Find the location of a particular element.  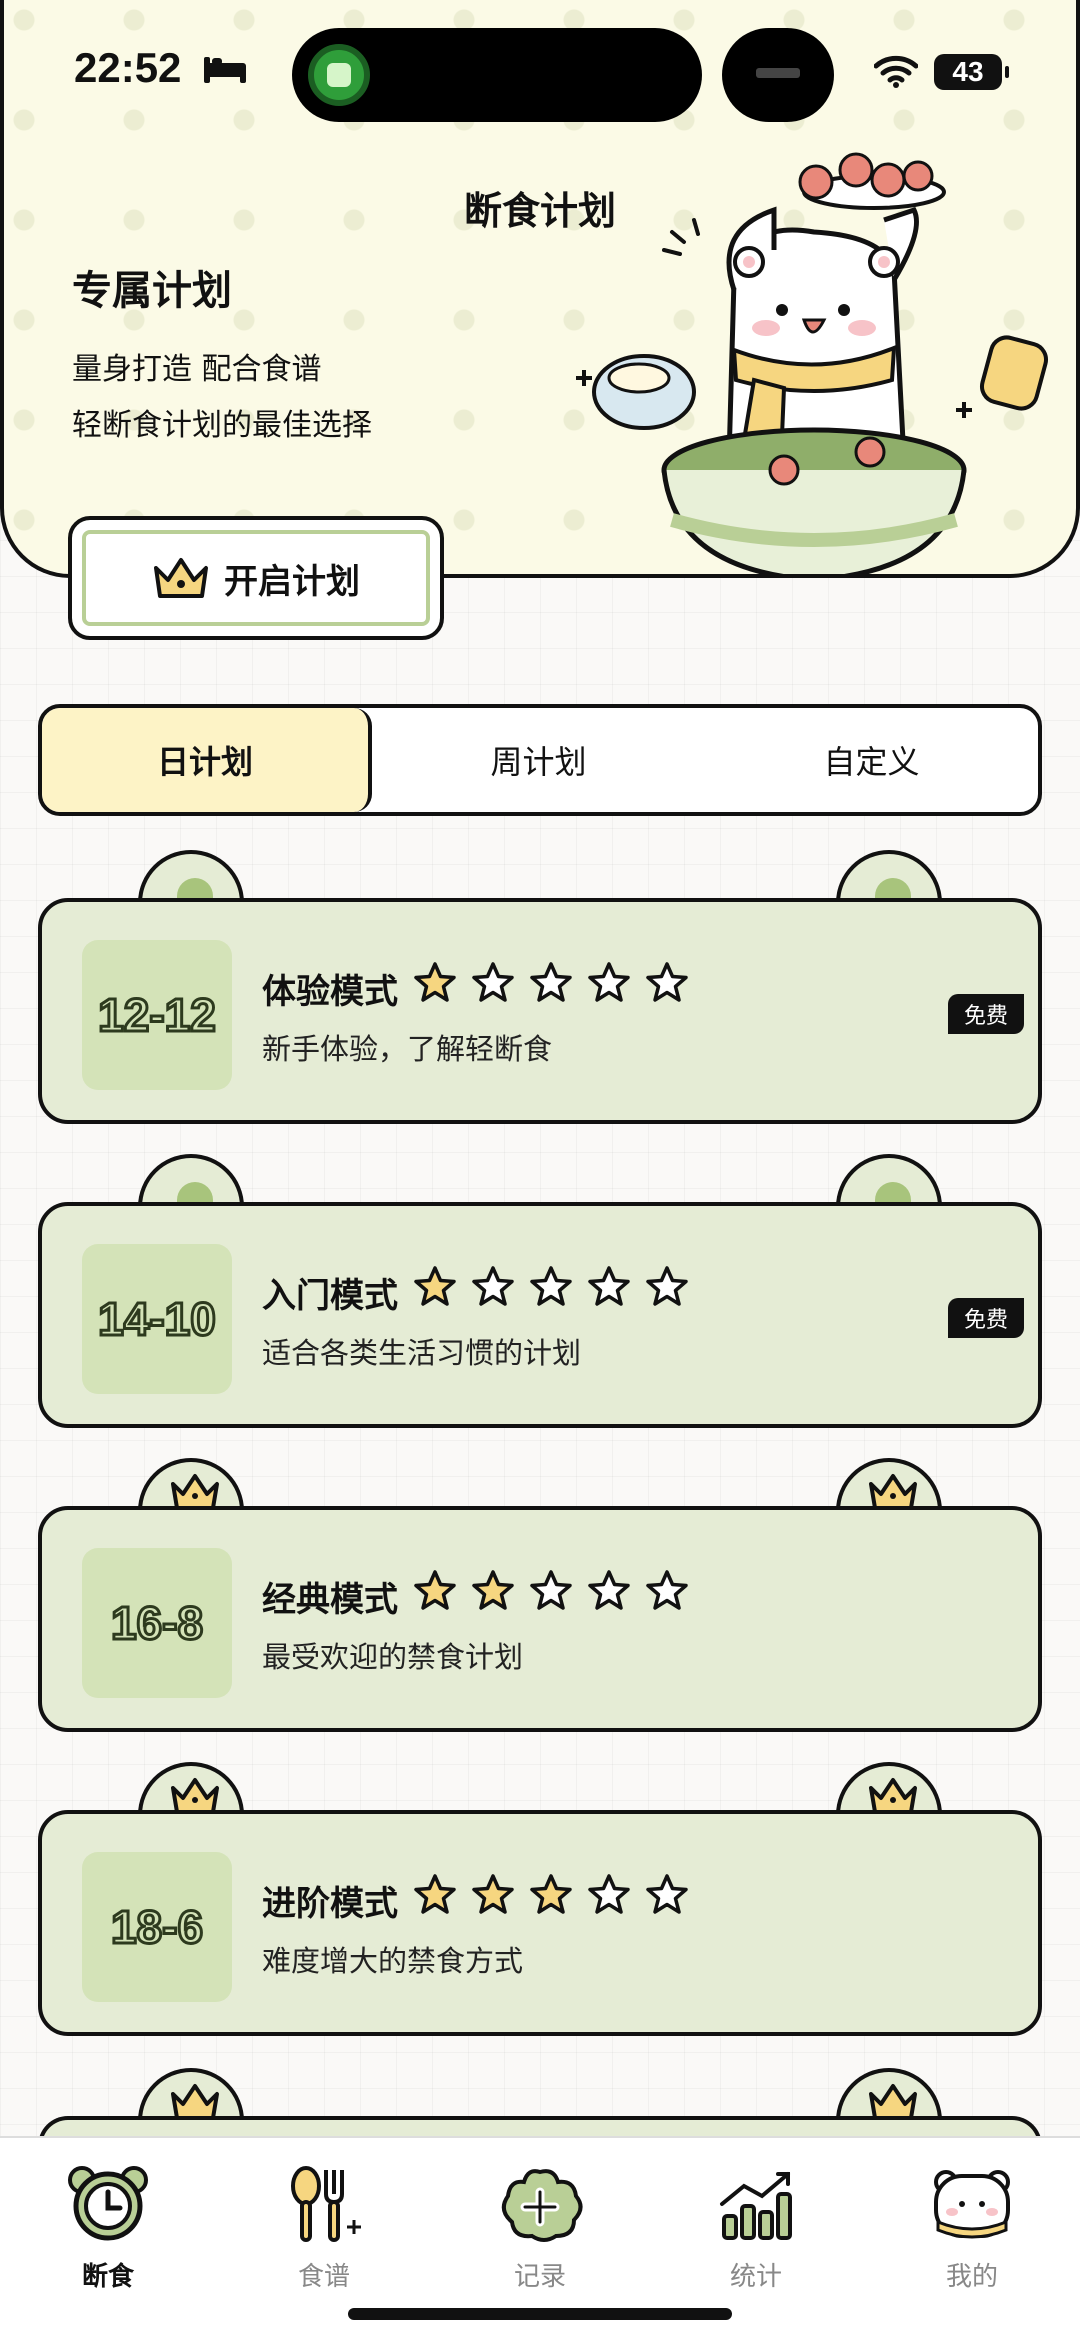

sleep-focus-icon is located at coordinates (225, 70).